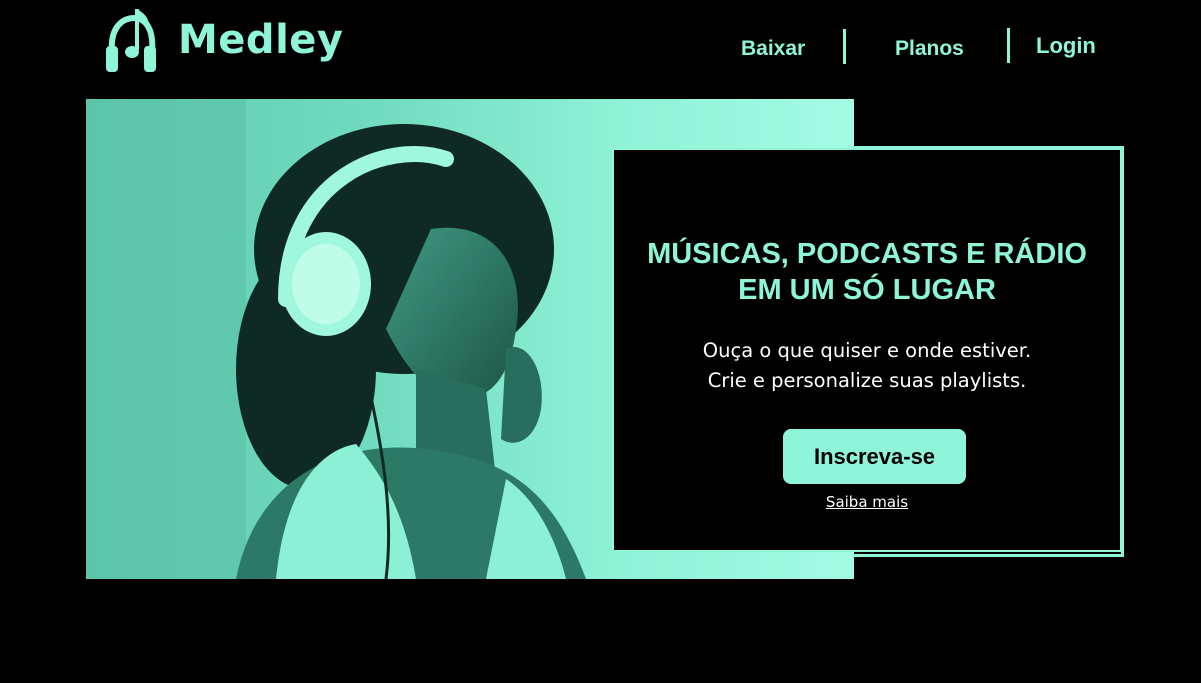 The width and height of the screenshot is (1201, 683). What do you see at coordinates (867, 254) in the screenshot?
I see `promo-title-line-1: MÚSICAS, PODCASTS E RÁDIO` at bounding box center [867, 254].